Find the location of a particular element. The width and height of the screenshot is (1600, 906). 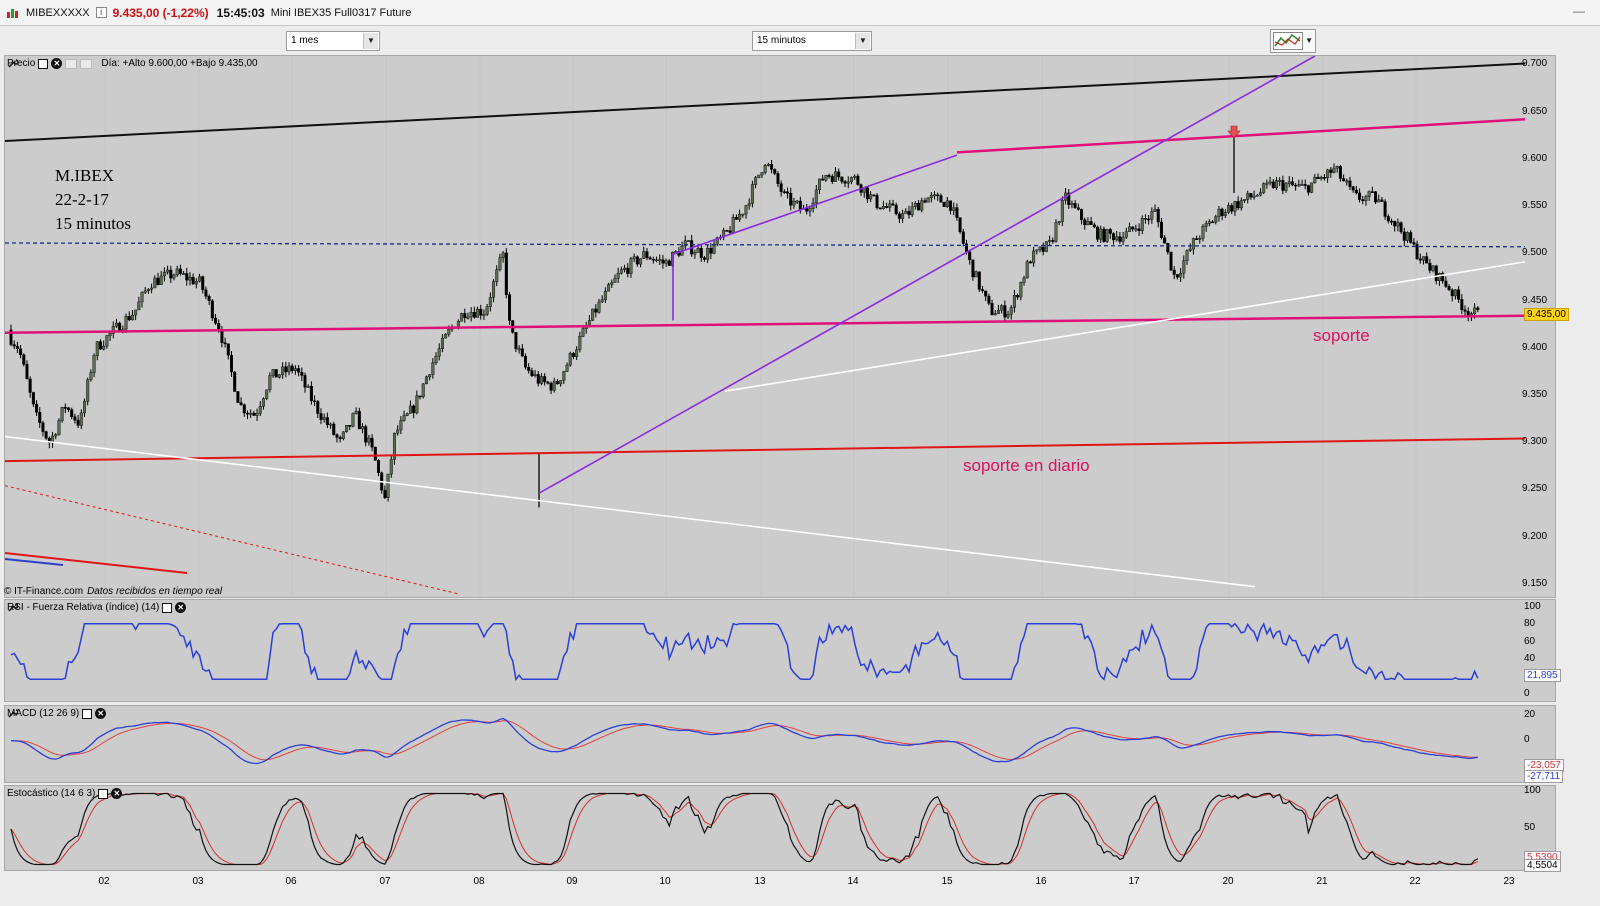

minimize-icon: — is located at coordinates (1579, 11).